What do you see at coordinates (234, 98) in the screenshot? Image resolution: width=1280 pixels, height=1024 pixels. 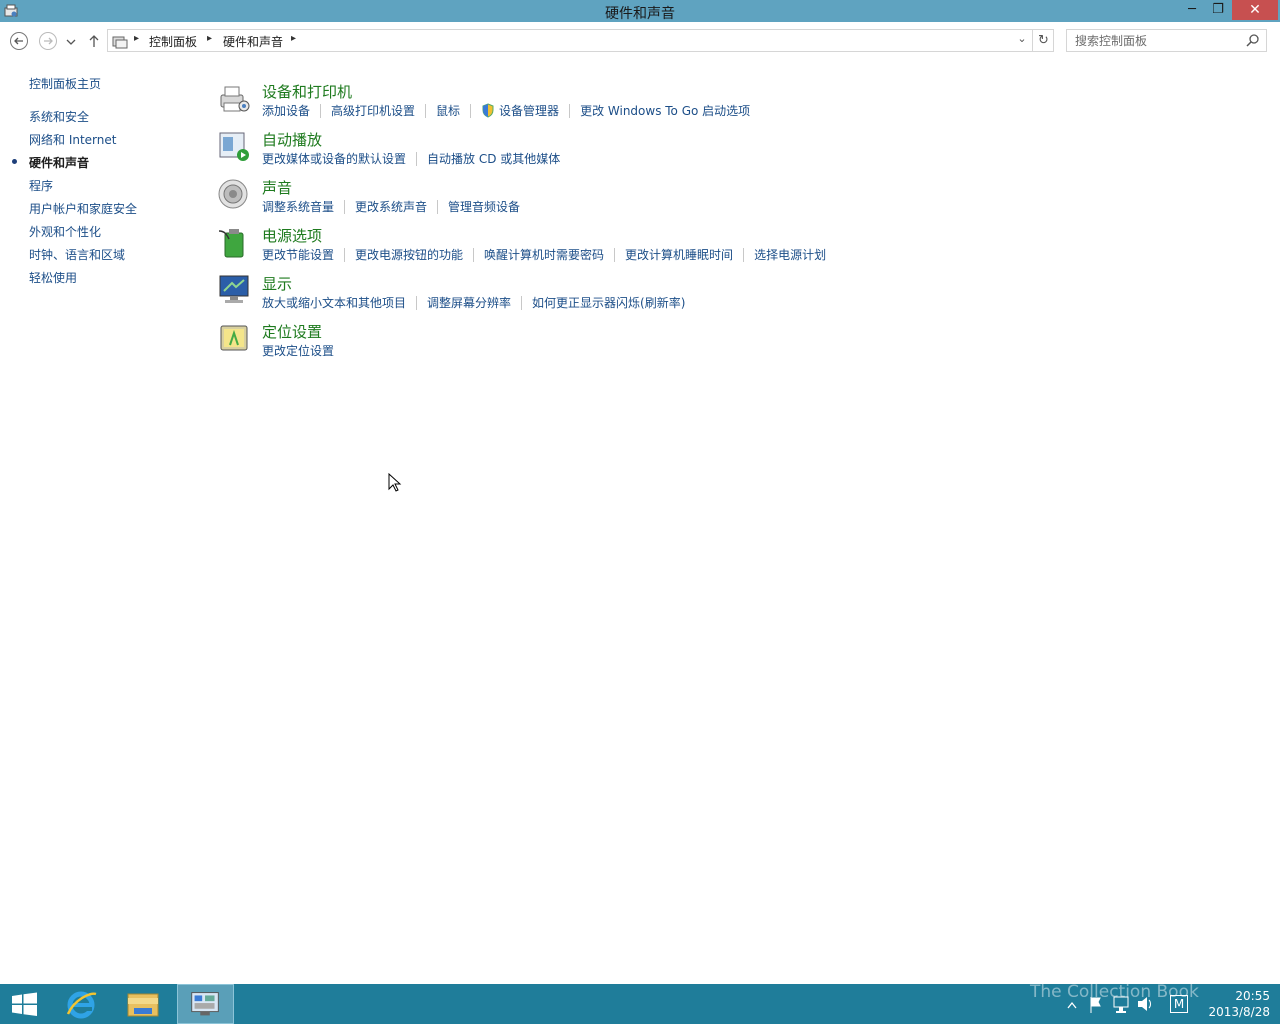 I see `printer-icon` at bounding box center [234, 98].